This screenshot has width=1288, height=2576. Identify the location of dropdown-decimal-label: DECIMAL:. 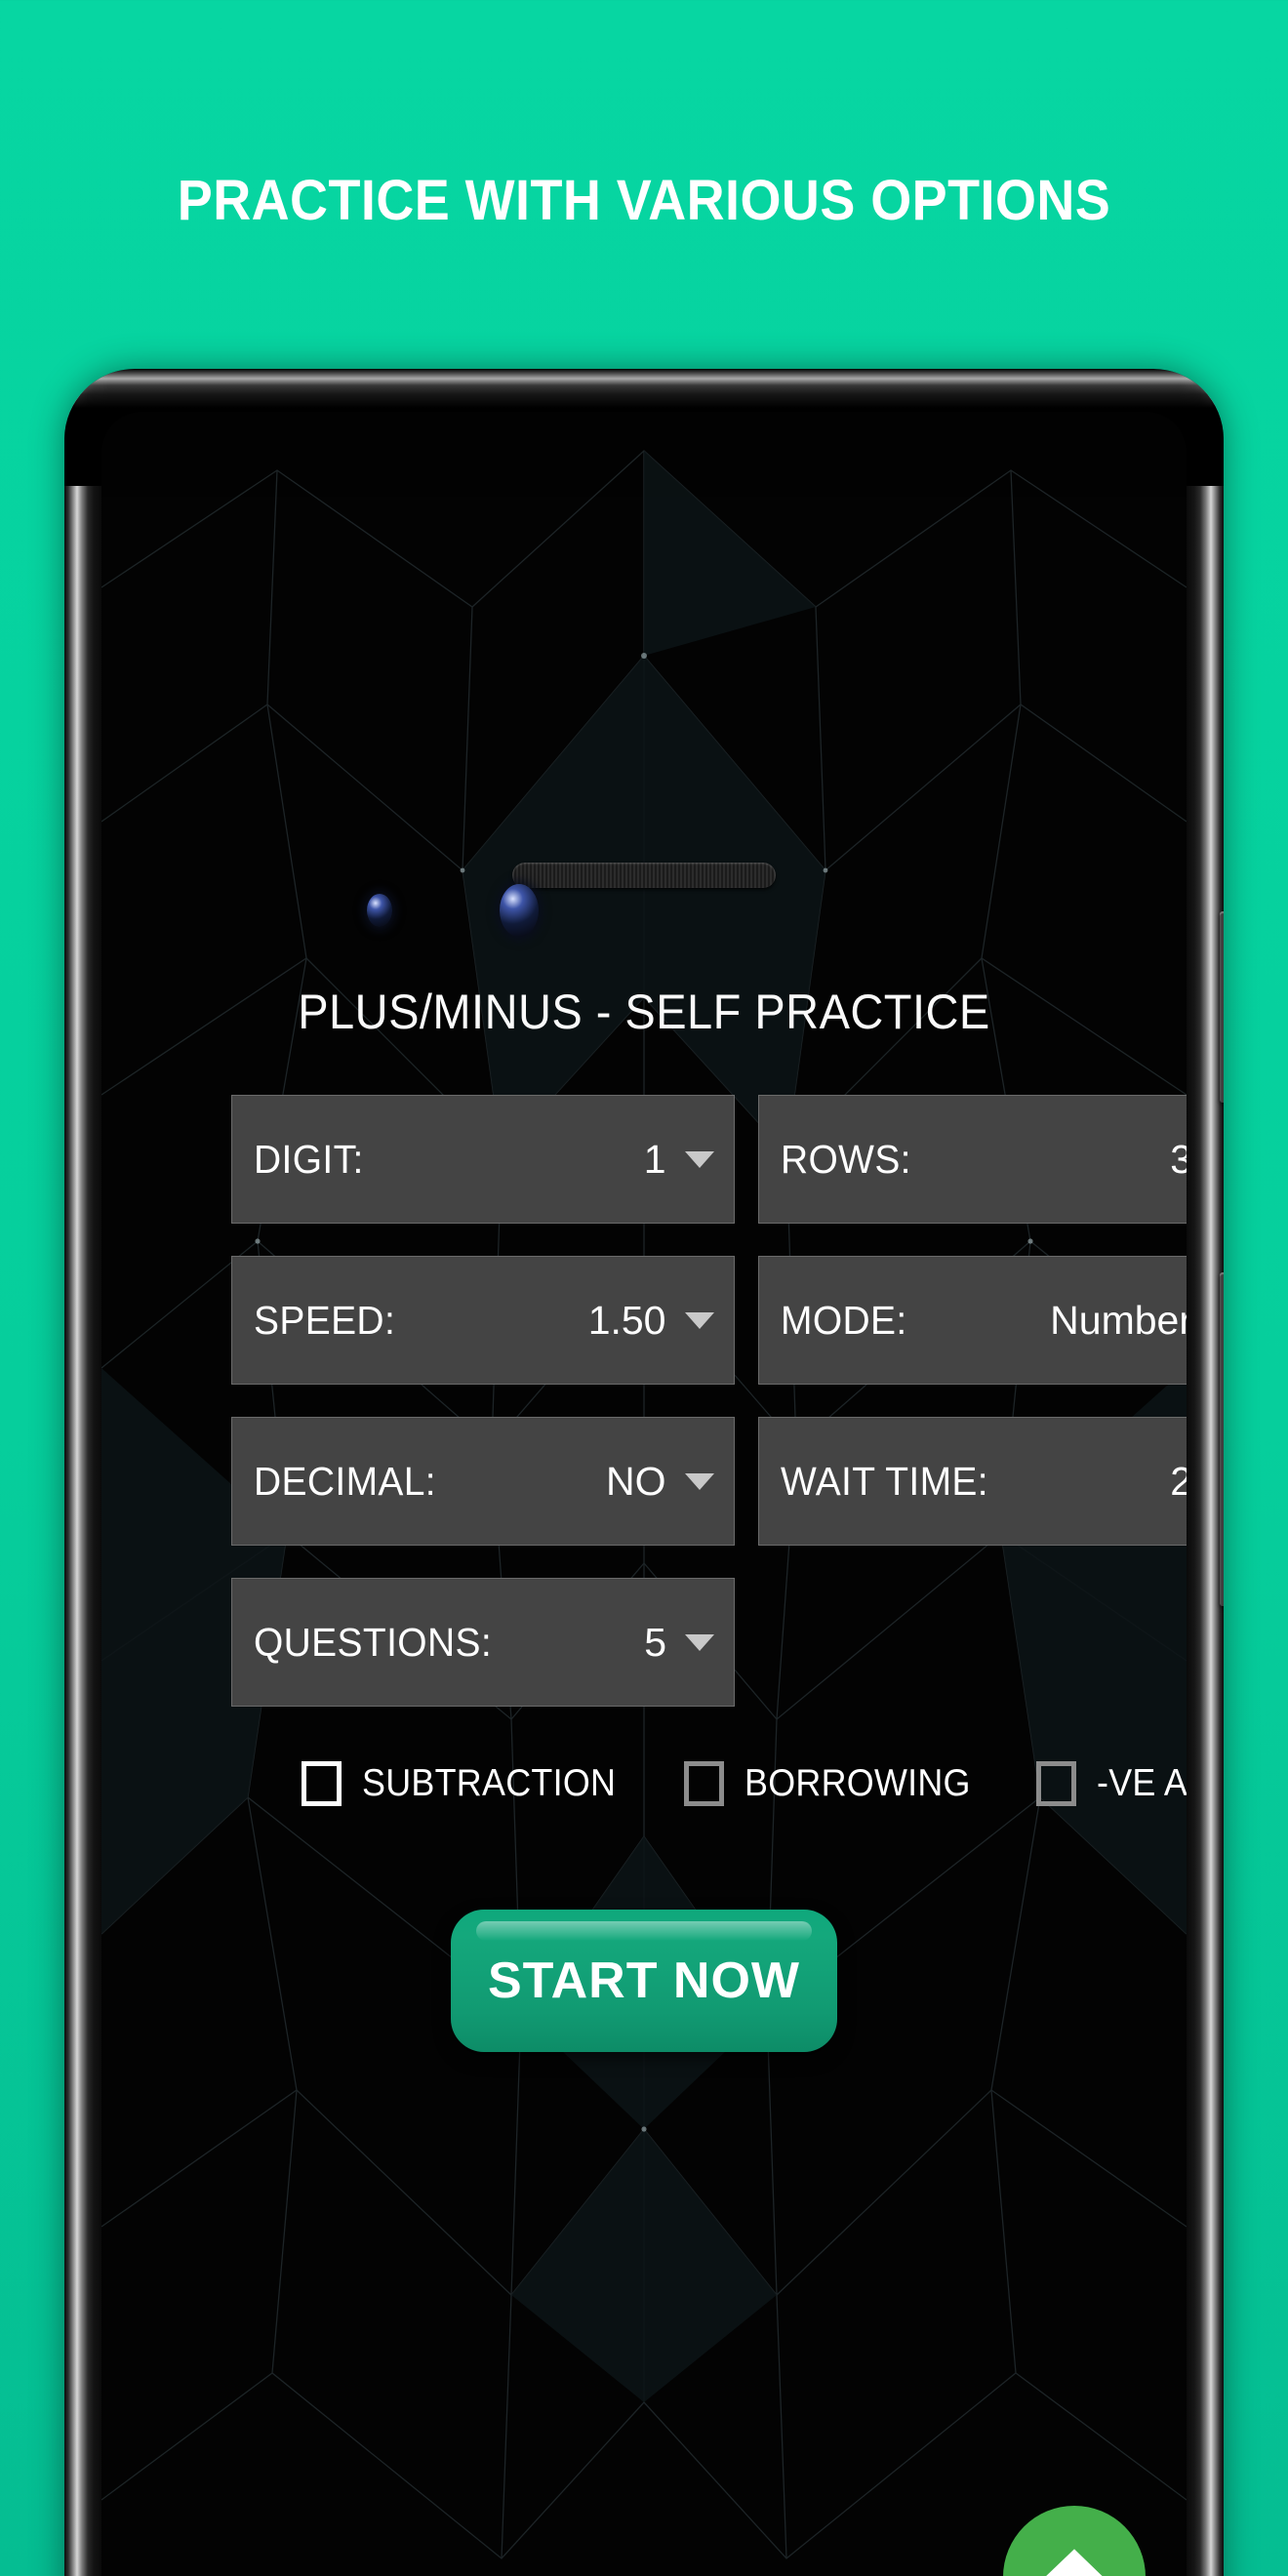
(345, 1481).